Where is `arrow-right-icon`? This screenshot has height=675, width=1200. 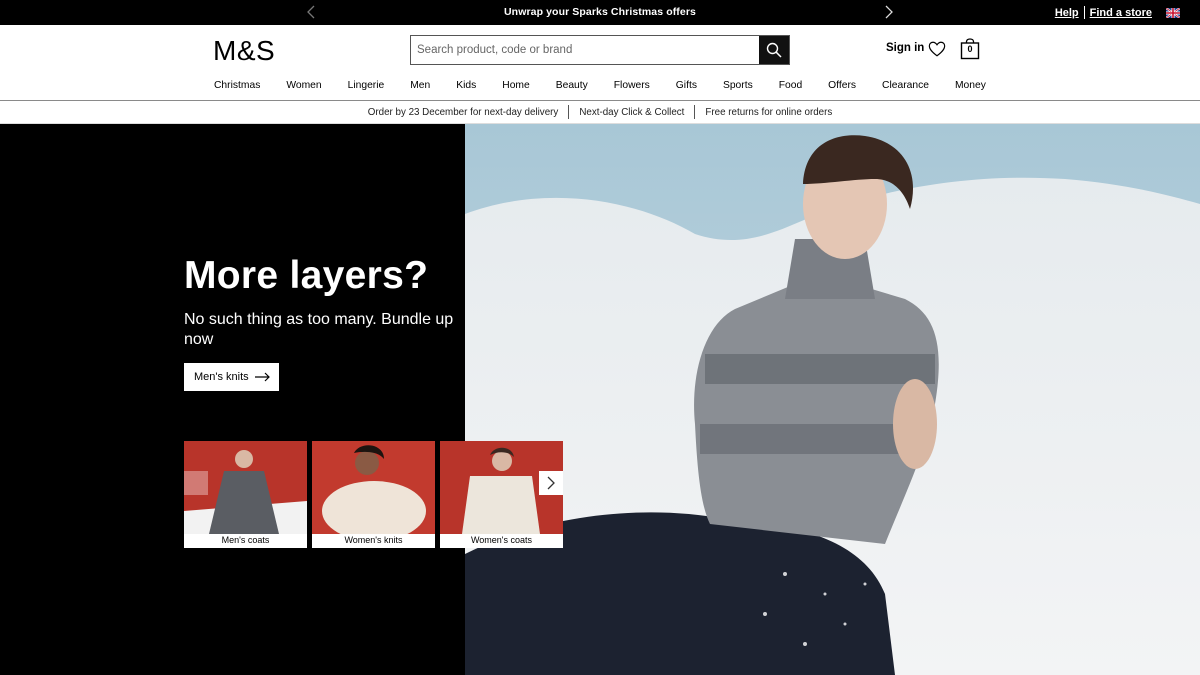
arrow-right-icon is located at coordinates (262, 377).